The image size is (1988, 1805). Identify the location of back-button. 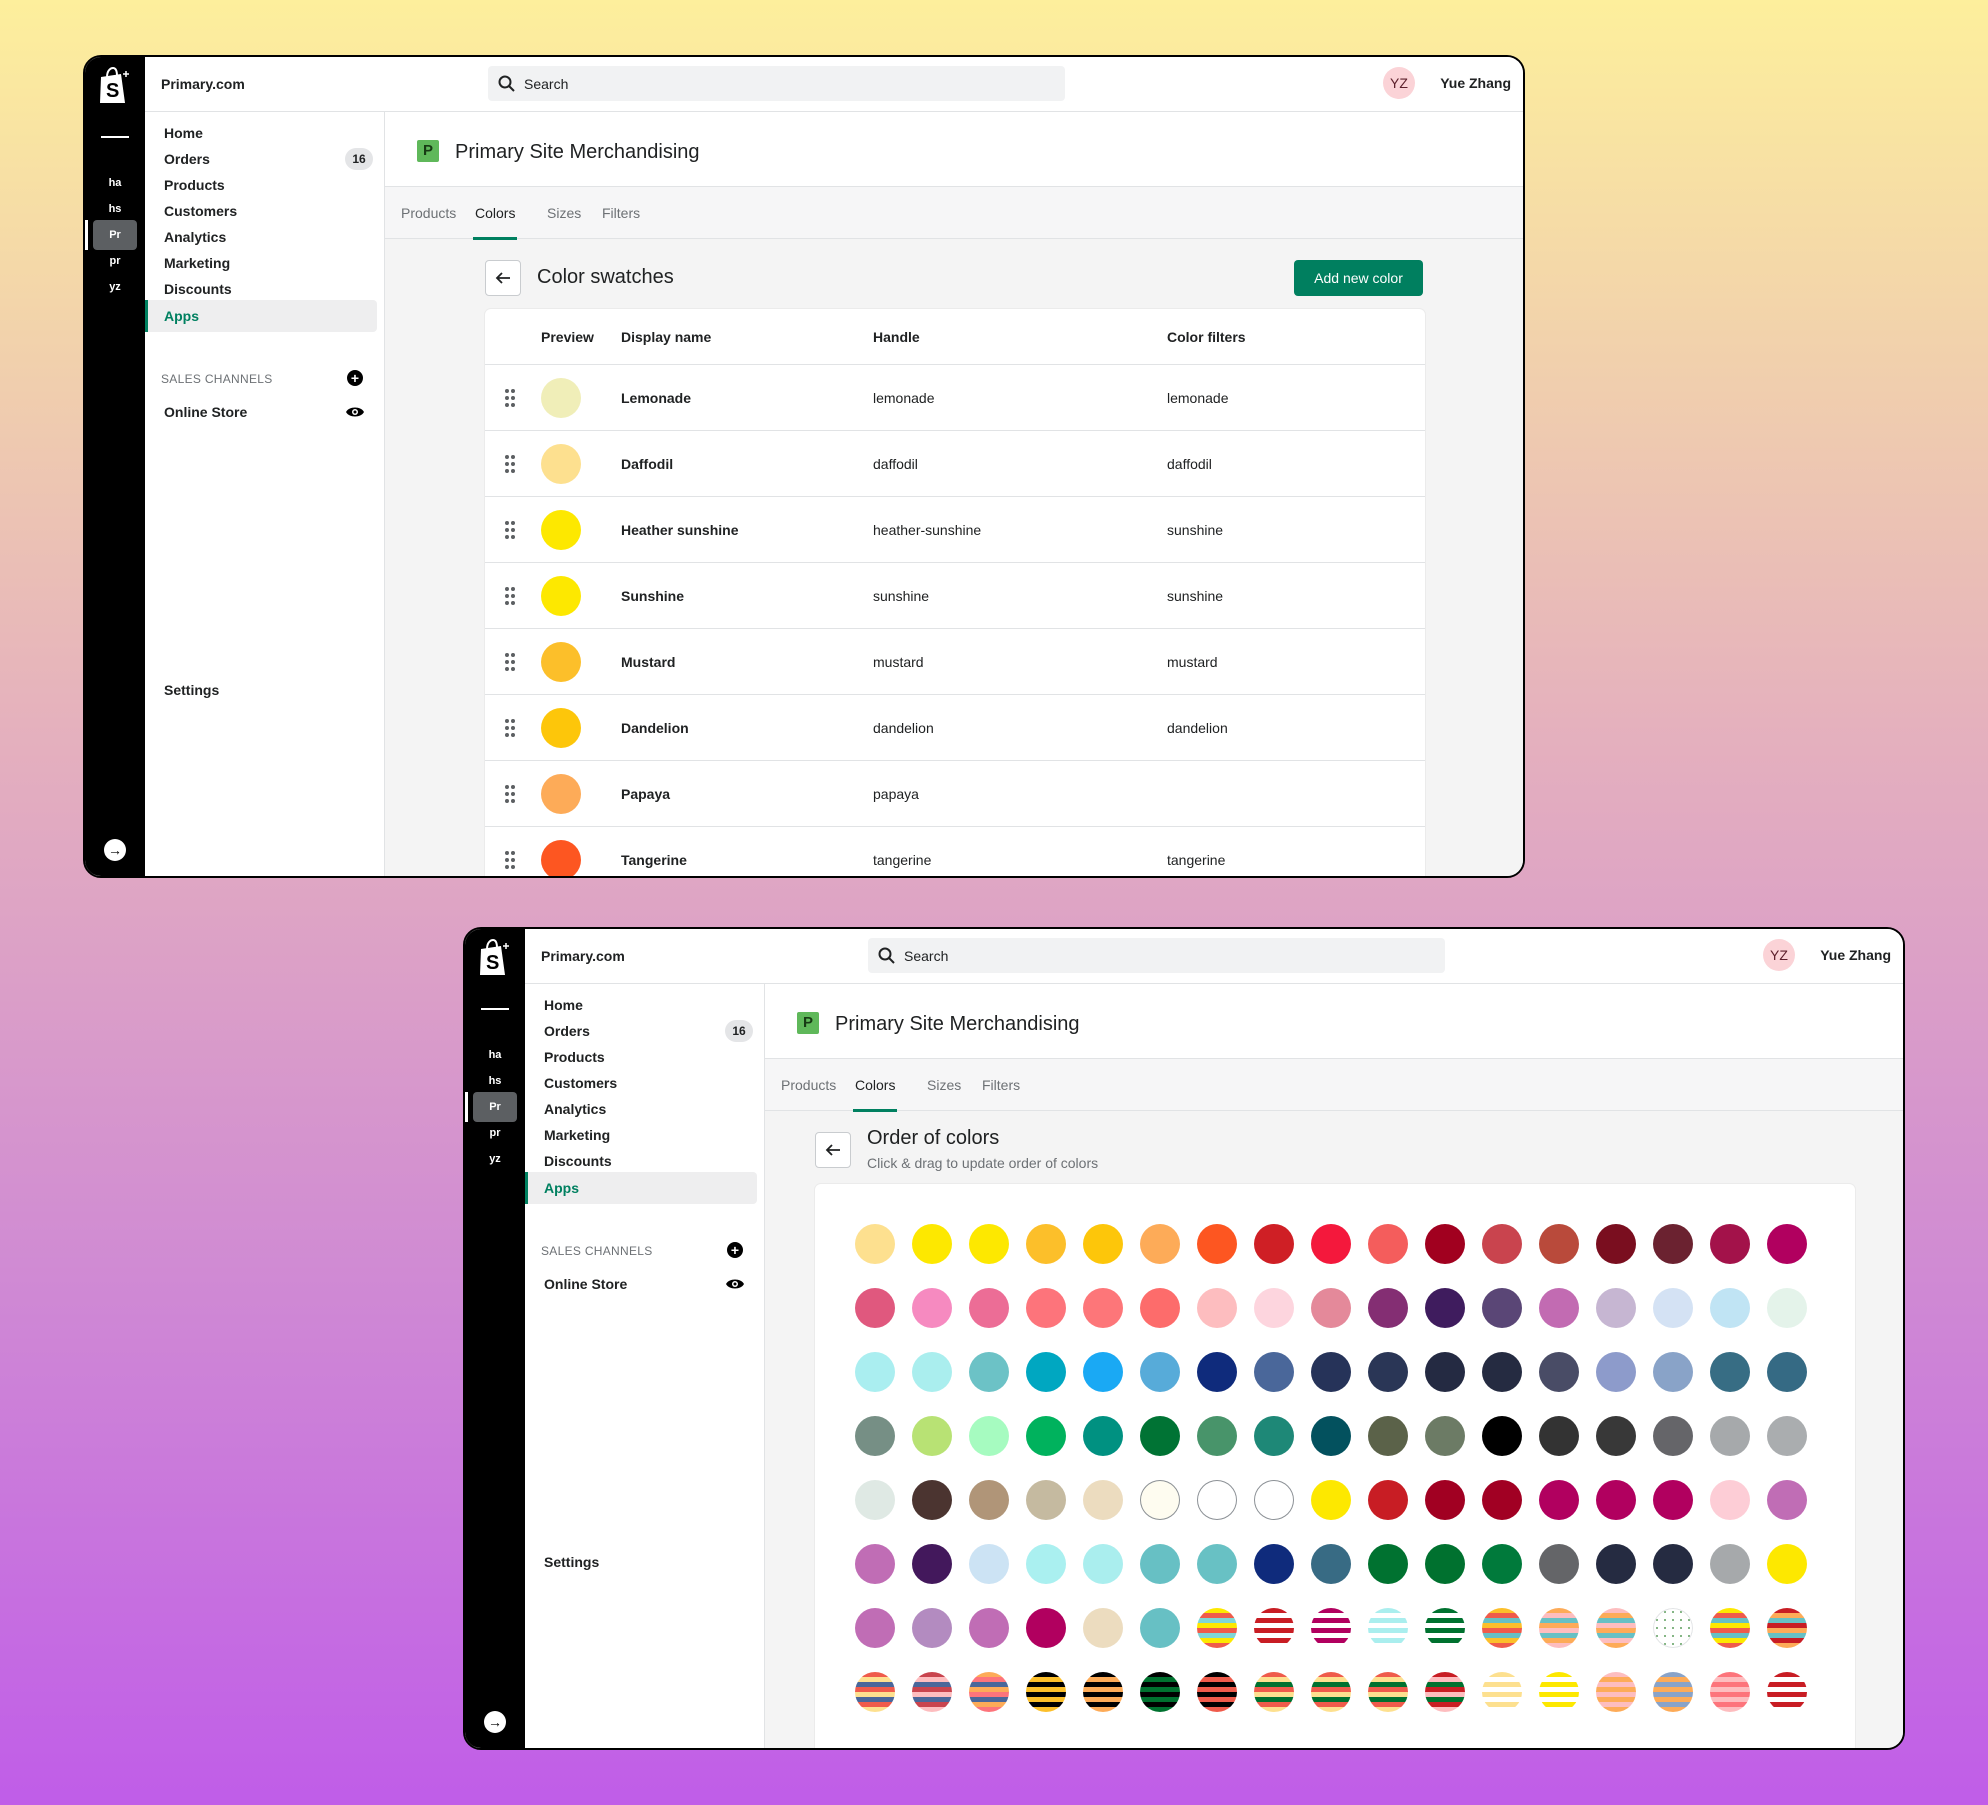
(833, 1150).